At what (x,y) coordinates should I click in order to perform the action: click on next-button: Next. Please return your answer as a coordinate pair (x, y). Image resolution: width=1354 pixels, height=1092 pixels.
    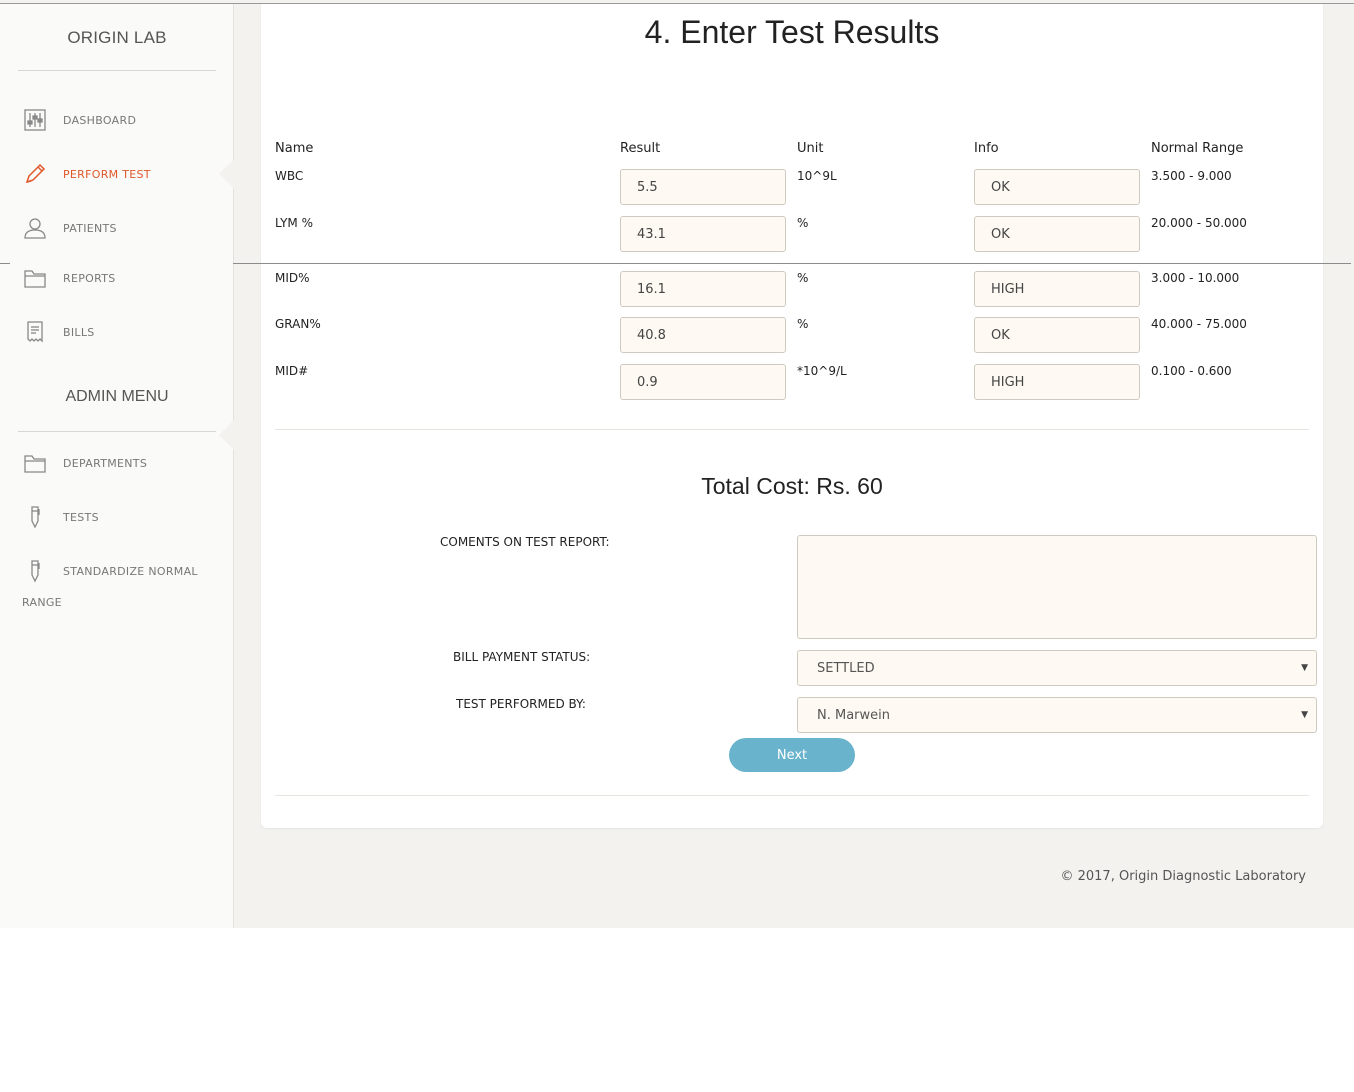
    Looking at the image, I should click on (792, 755).